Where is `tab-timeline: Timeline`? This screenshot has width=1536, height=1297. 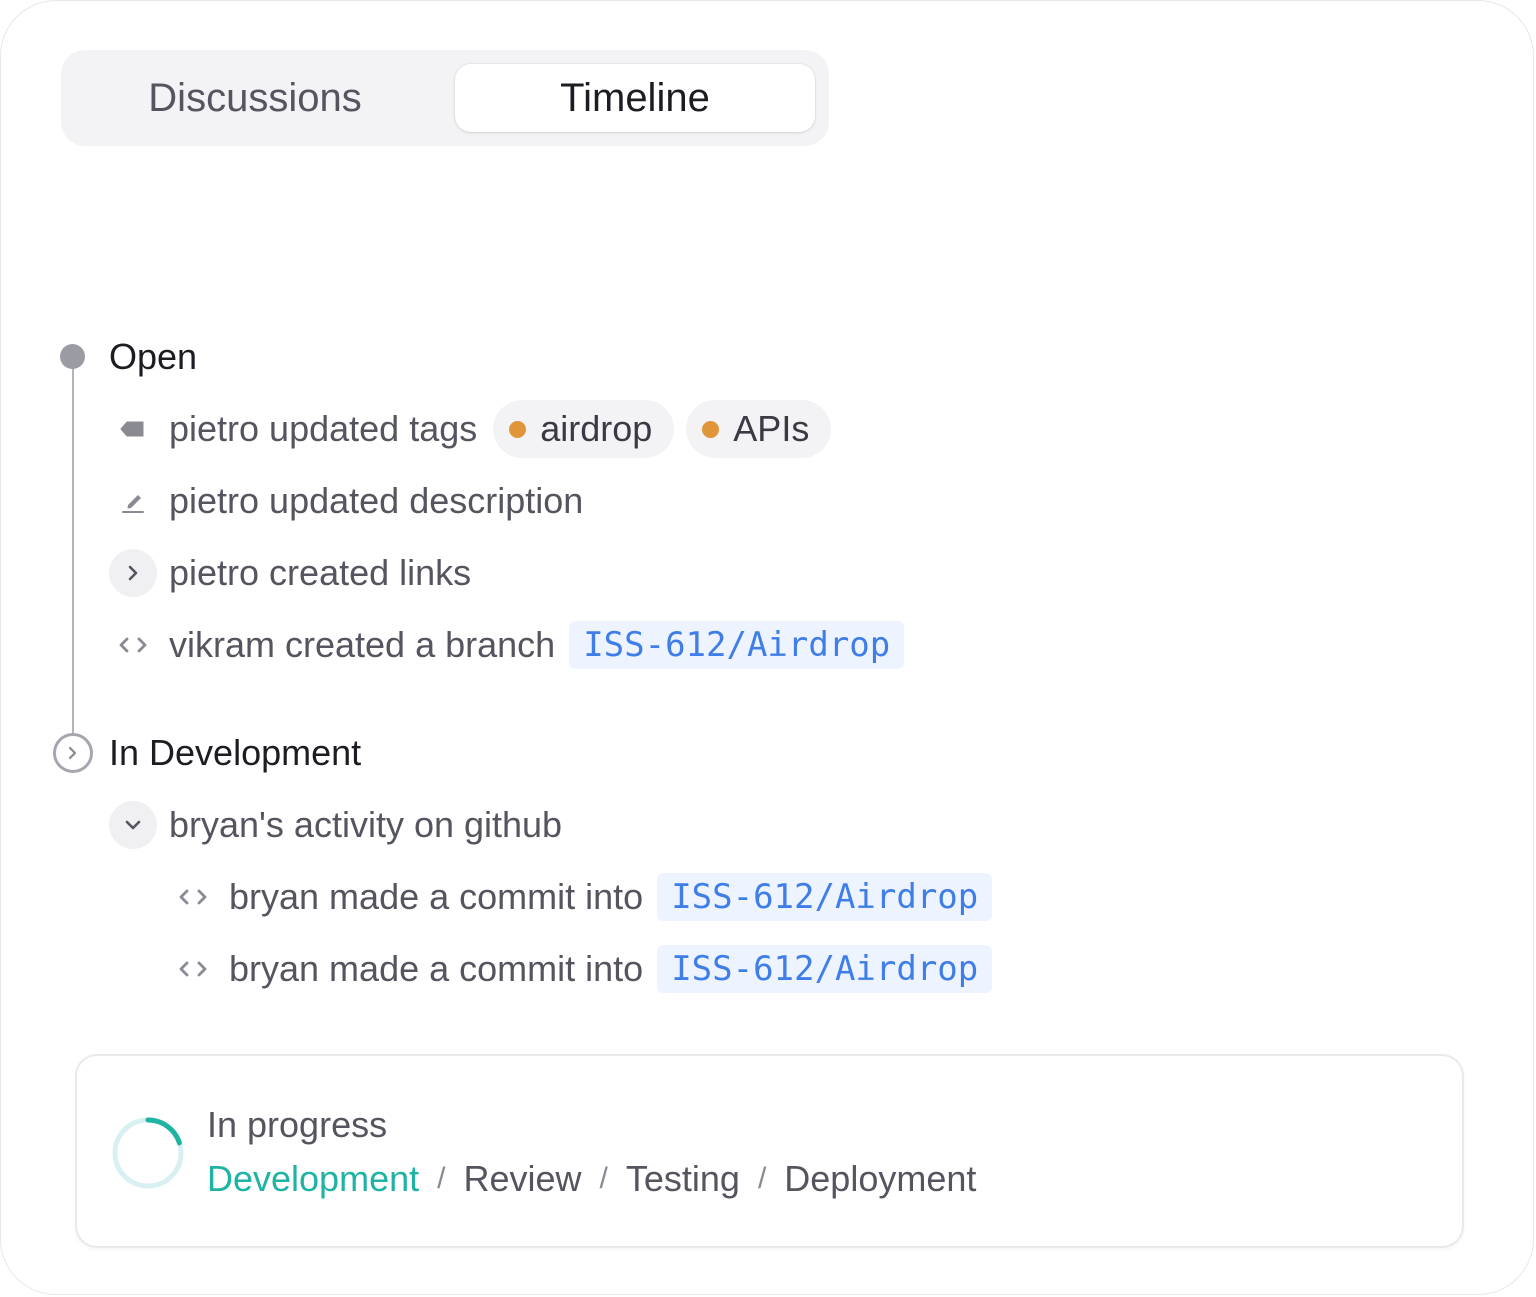 tab-timeline: Timeline is located at coordinates (635, 98).